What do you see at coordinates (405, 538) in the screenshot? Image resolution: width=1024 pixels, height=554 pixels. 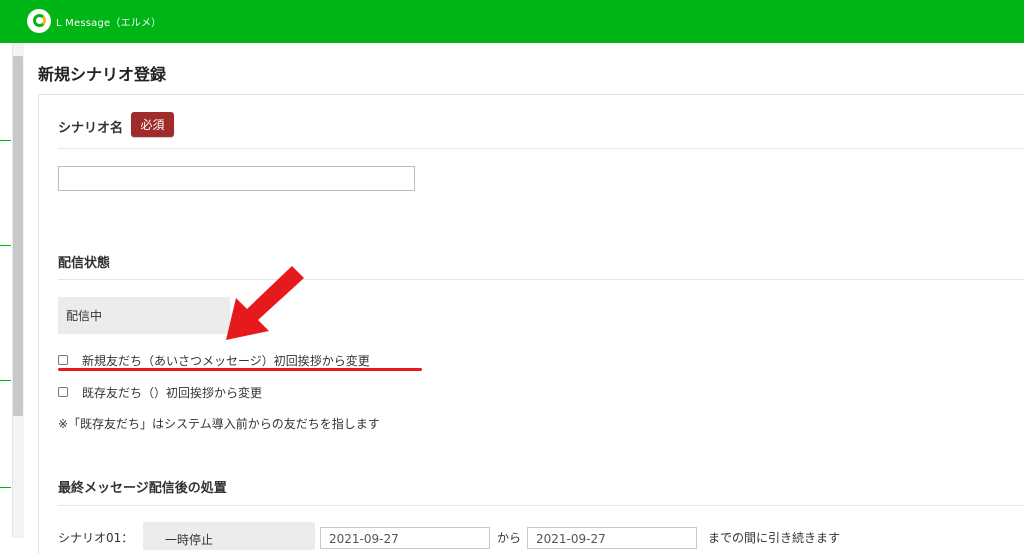 I see `date-from-input: 2021-09-27` at bounding box center [405, 538].